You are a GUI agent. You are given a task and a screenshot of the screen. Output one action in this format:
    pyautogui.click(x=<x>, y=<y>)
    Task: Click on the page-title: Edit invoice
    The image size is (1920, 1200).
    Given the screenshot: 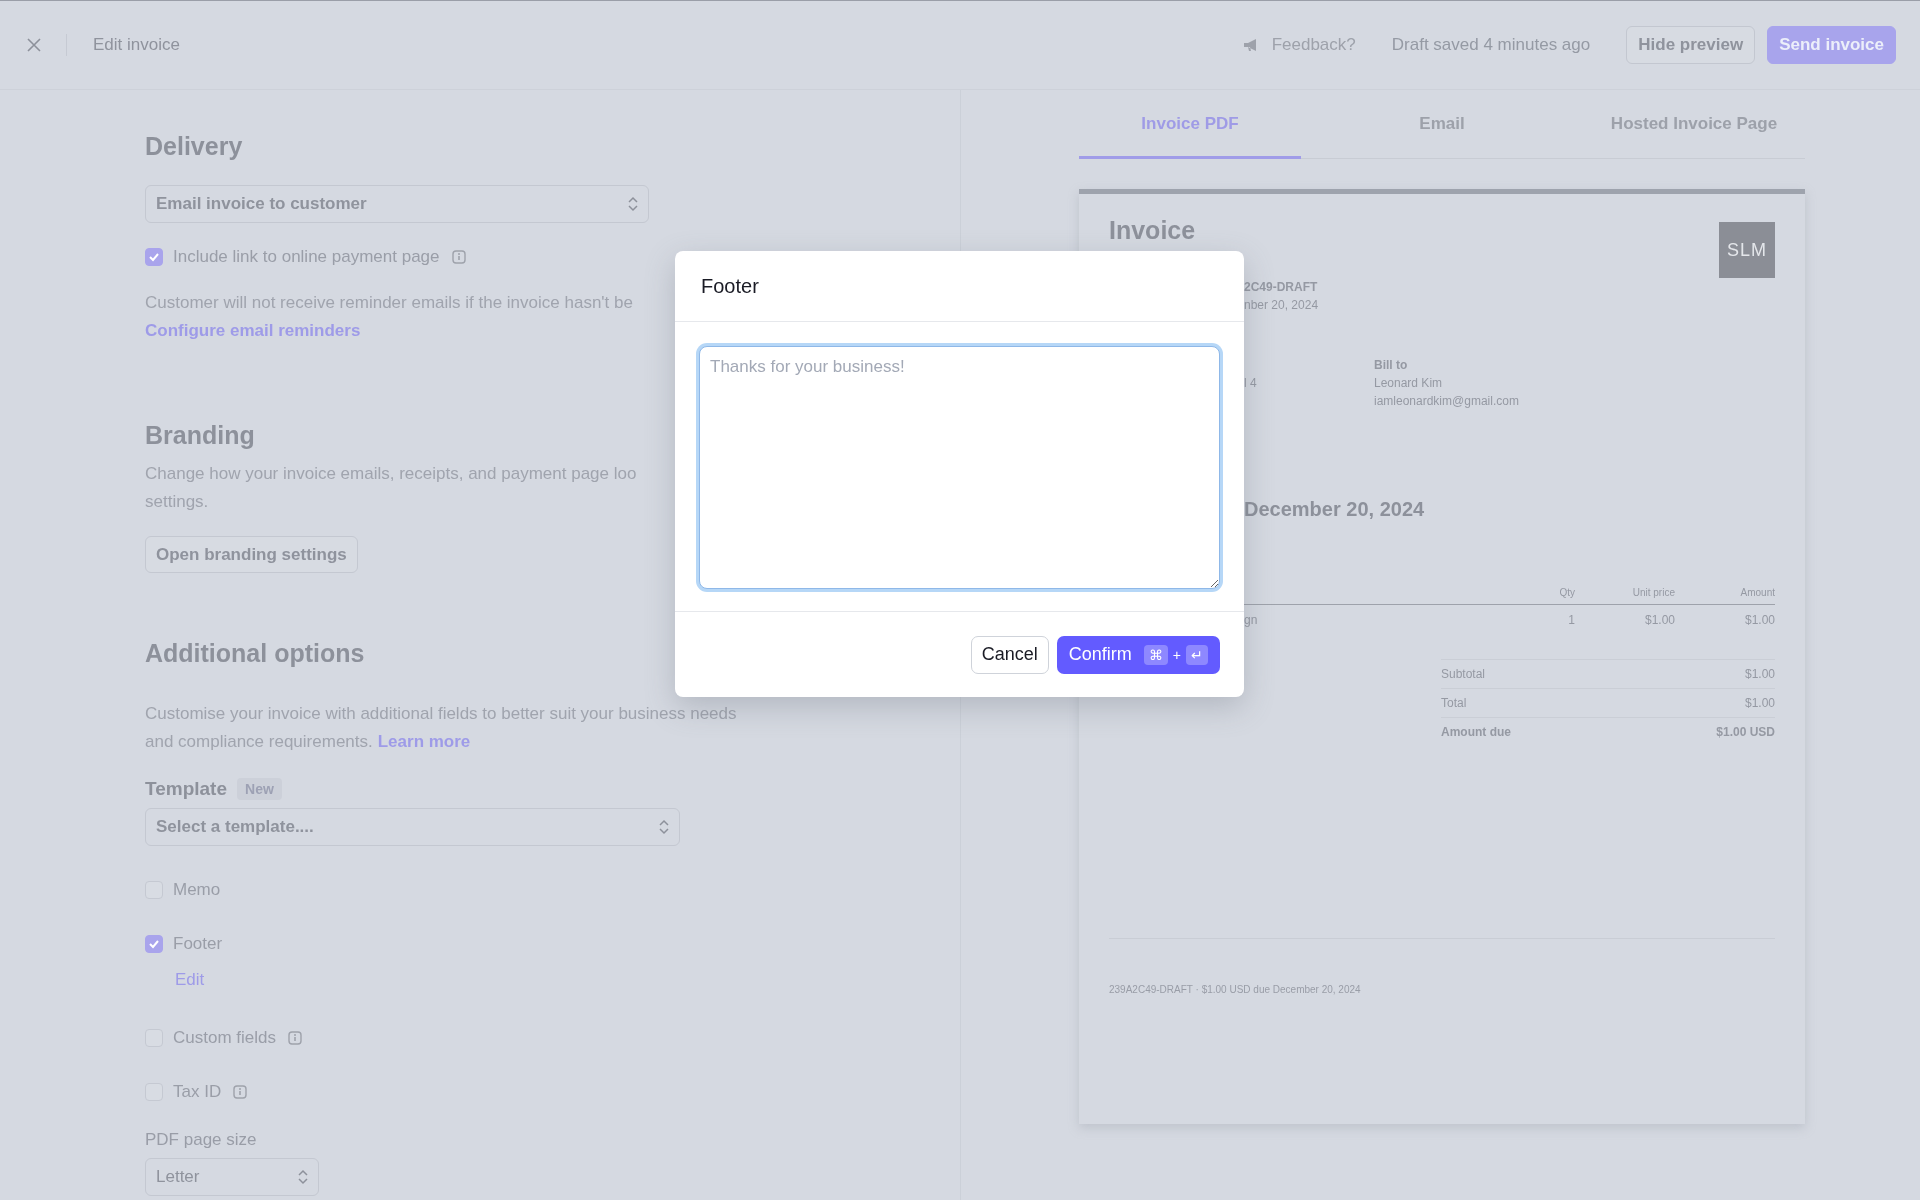 What is the action you would take?
    pyautogui.click(x=136, y=45)
    